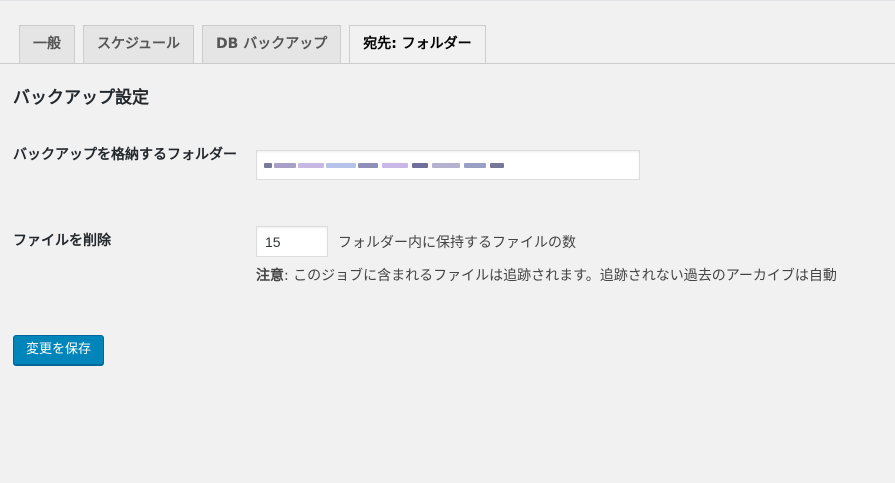  I want to click on note-label: 注意, so click(270, 276).